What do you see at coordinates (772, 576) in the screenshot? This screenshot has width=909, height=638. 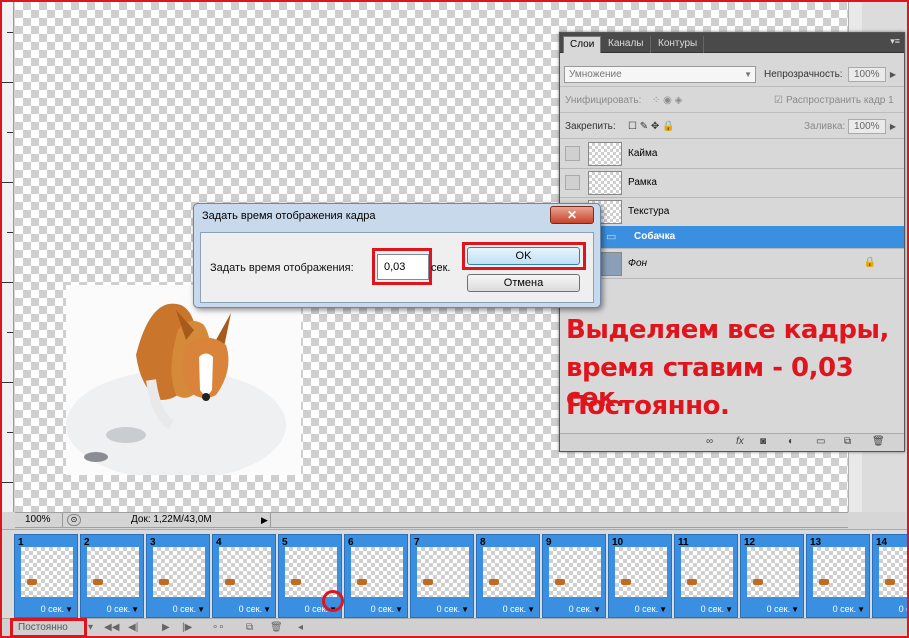 I see `animation-frame: 12 0 сек.▼` at bounding box center [772, 576].